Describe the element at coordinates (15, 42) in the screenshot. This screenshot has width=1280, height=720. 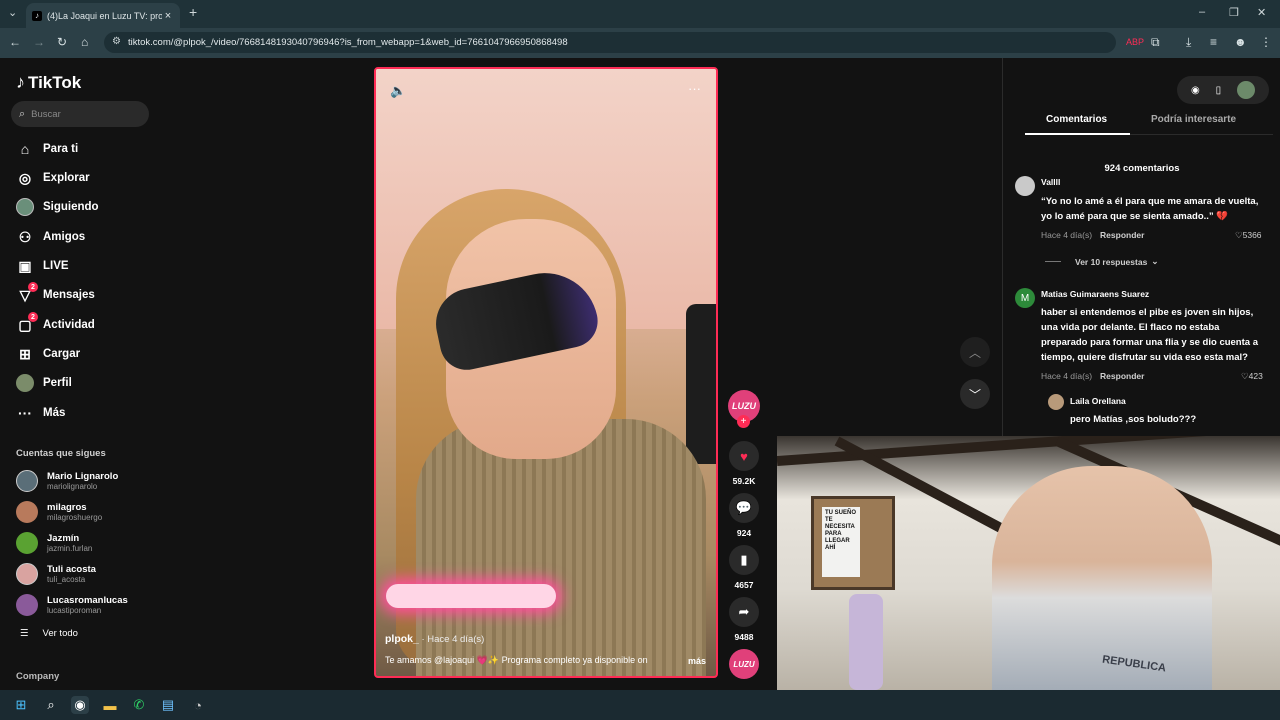
I see `back-icon: ←` at that location.